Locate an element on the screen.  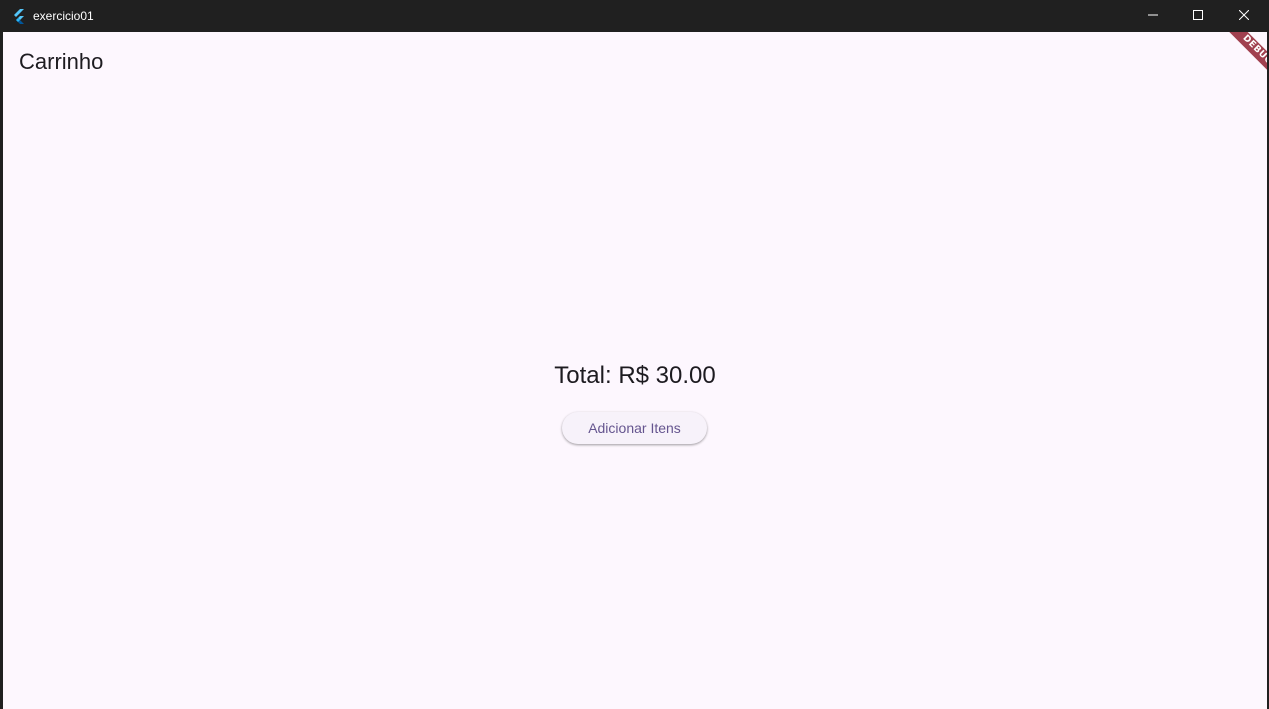
debug-banner: DEBUG is located at coordinates (1238, 61).